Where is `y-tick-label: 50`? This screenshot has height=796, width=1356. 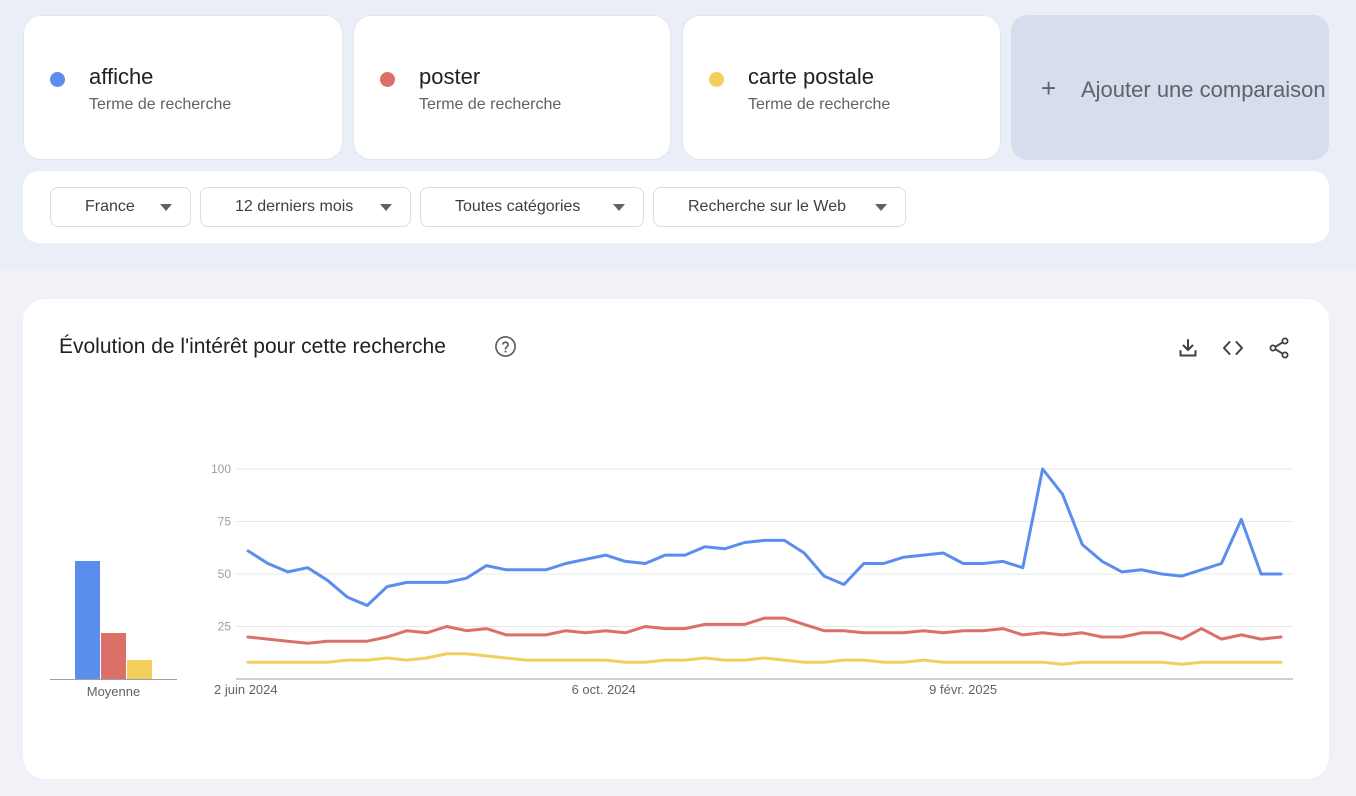 y-tick-label: 50 is located at coordinates (225, 574).